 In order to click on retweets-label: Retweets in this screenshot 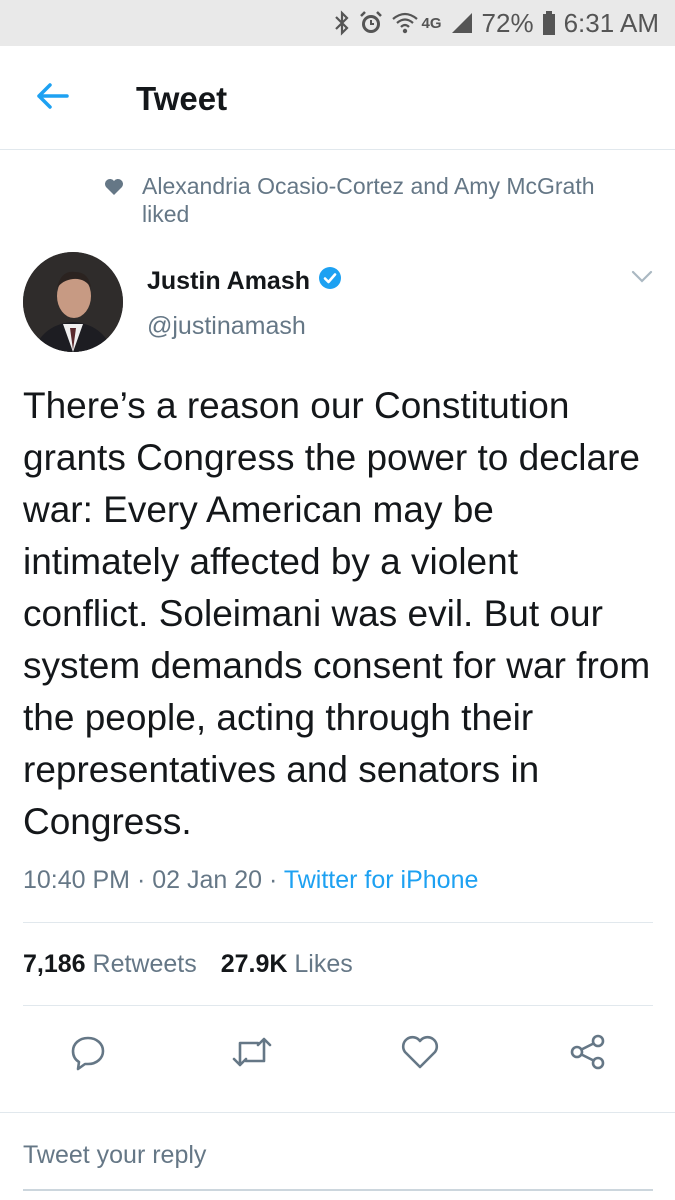, I will do `click(144, 964)`.